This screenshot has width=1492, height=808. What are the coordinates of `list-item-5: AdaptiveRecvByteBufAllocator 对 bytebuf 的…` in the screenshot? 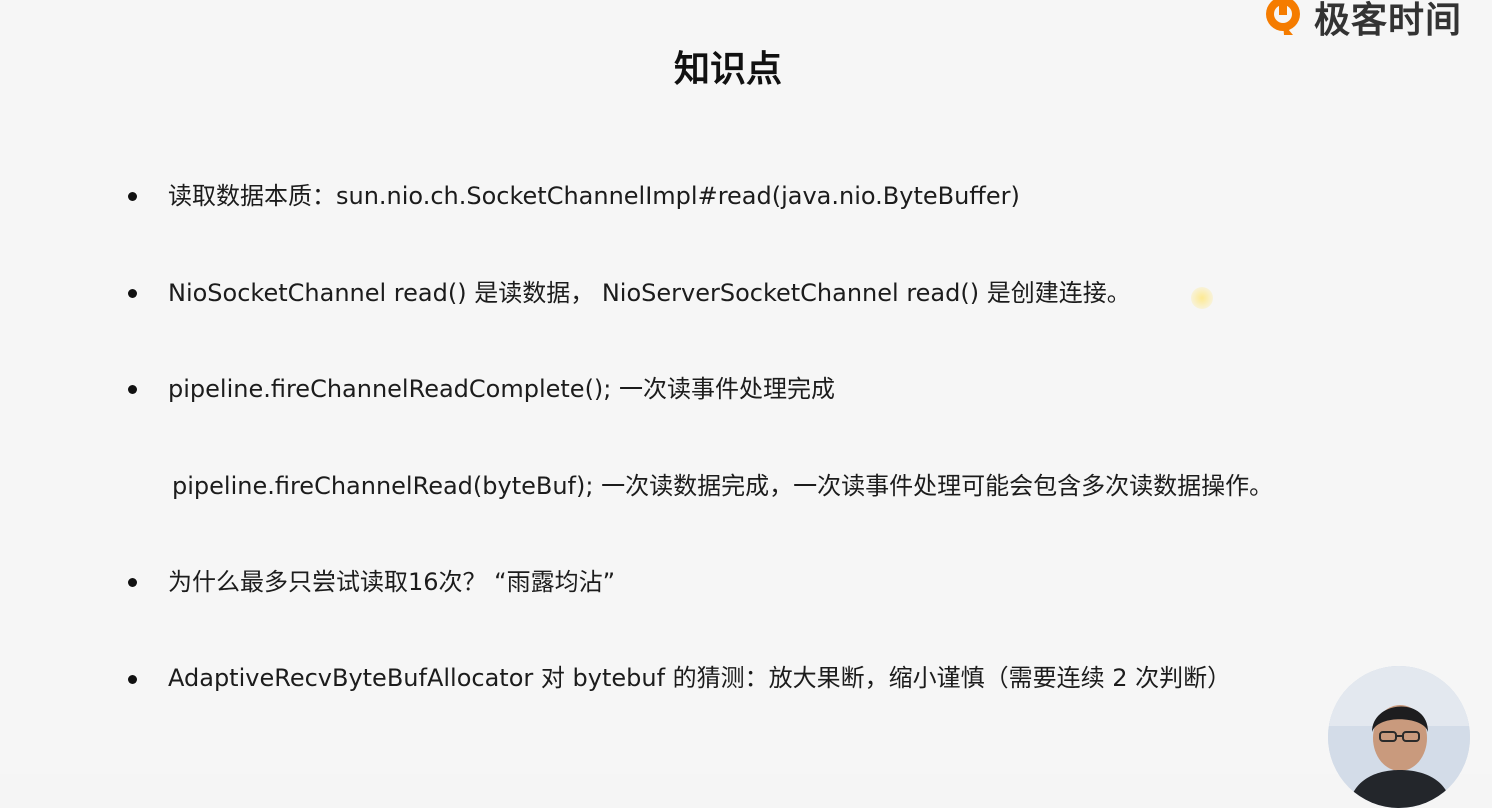 It's located at (700, 678).